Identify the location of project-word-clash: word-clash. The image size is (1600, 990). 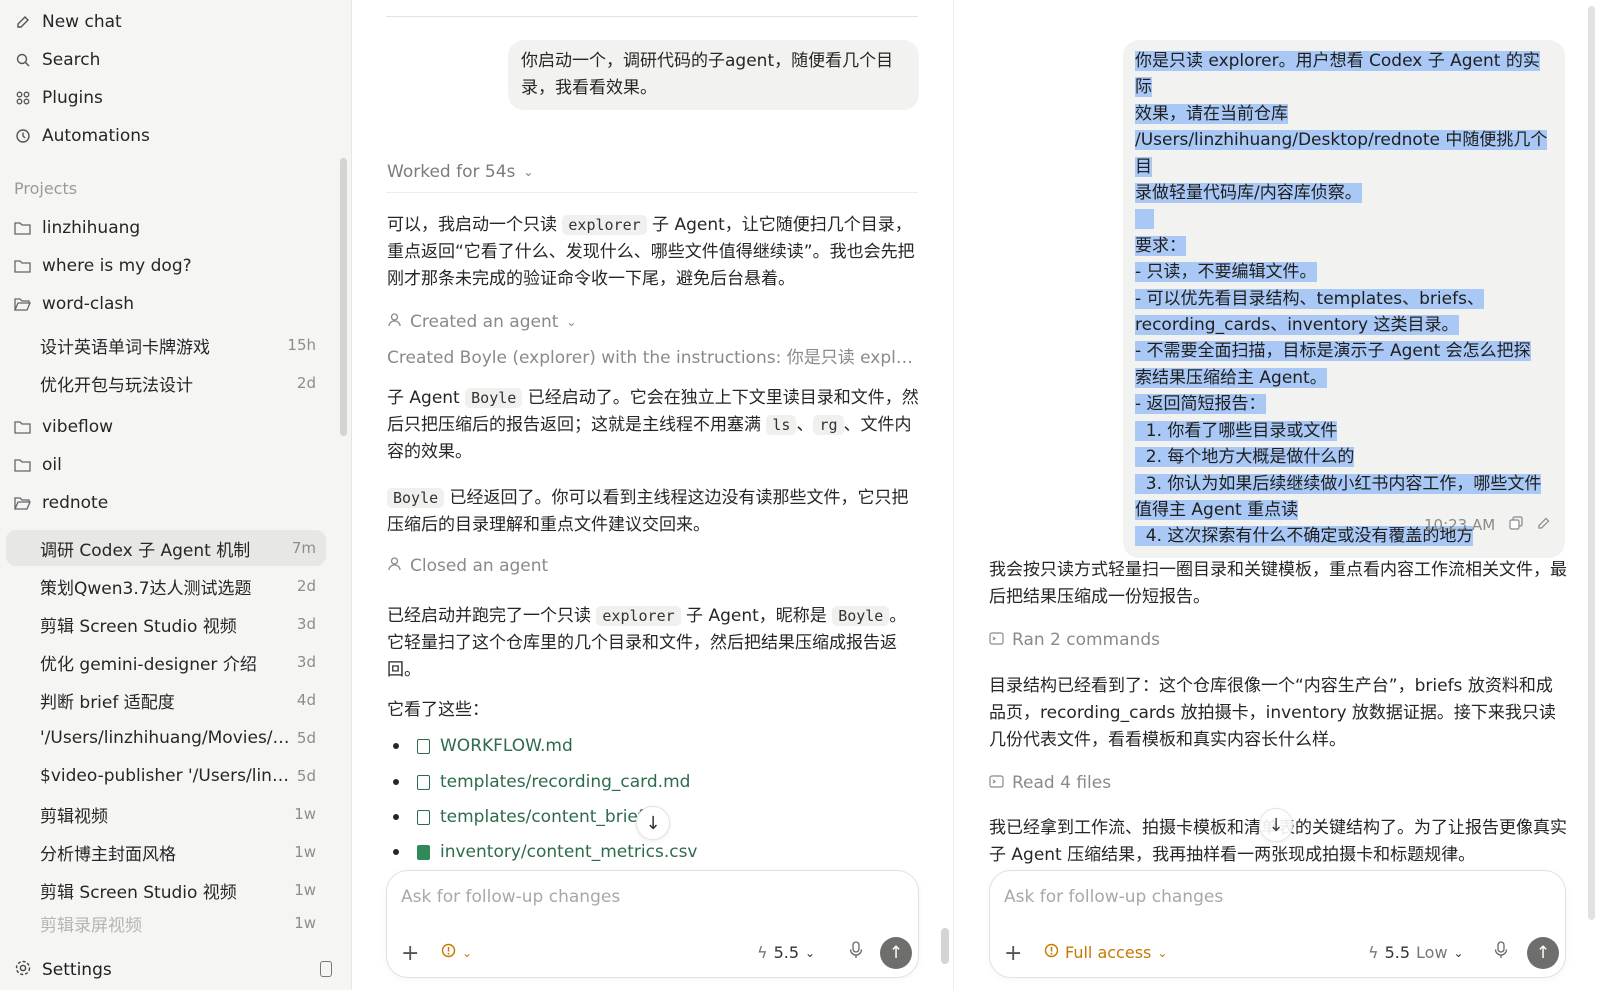
(74, 304).